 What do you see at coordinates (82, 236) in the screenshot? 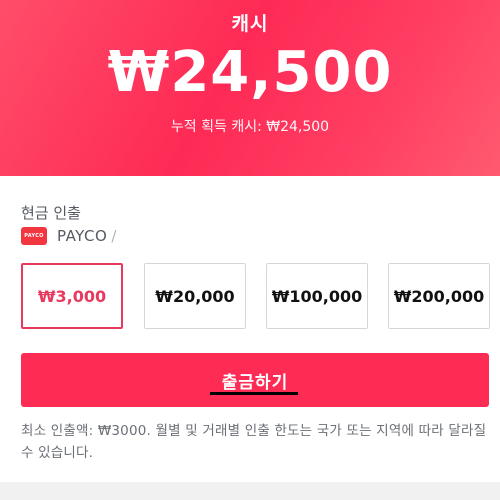
I see `payment-method-name: PAYCO` at bounding box center [82, 236].